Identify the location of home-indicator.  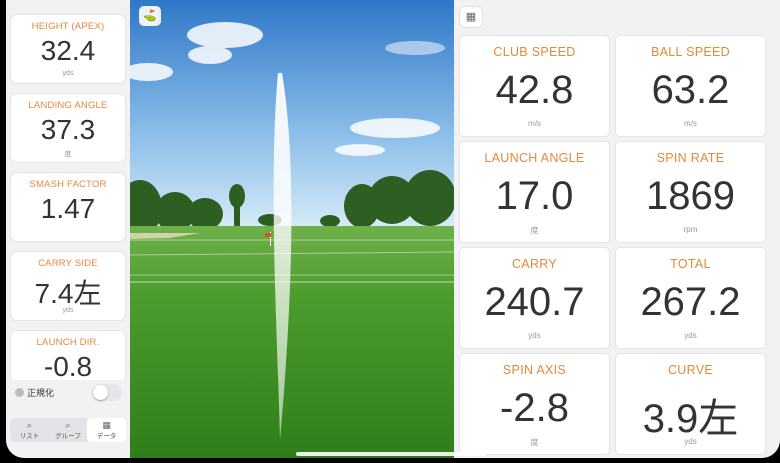
(391, 454).